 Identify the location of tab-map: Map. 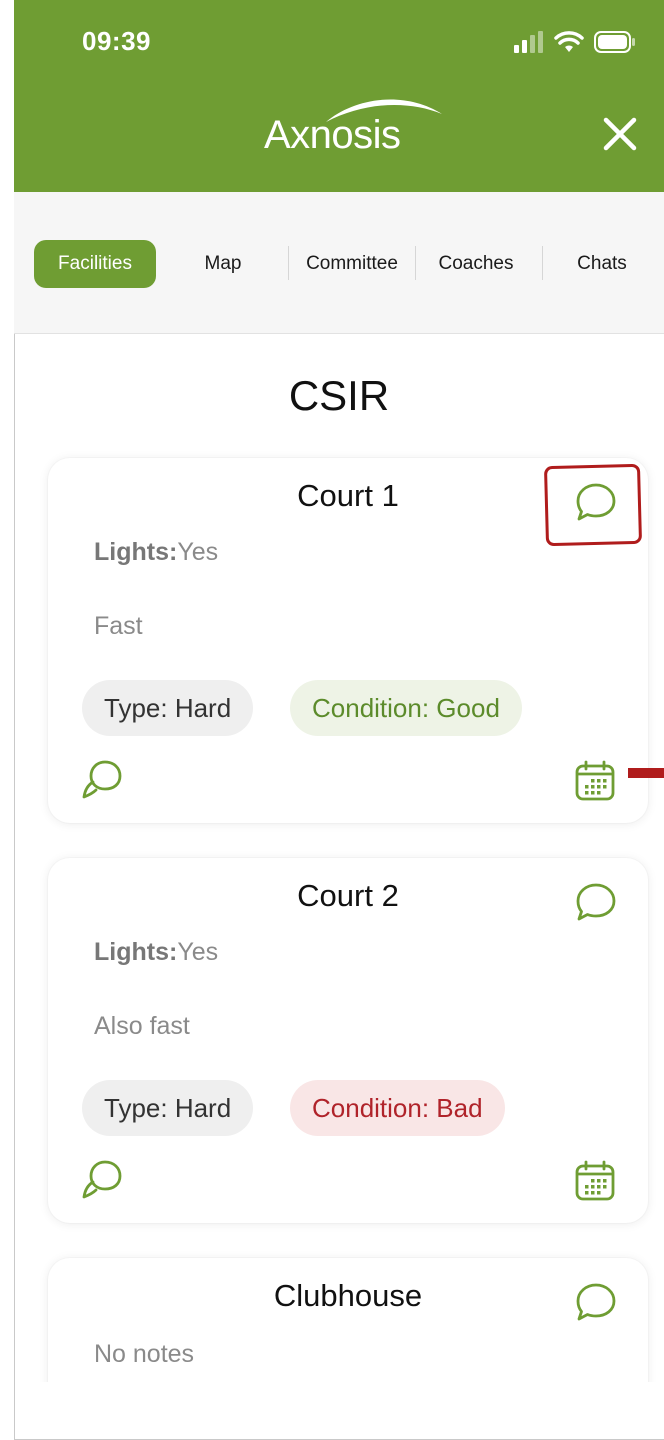
(223, 264).